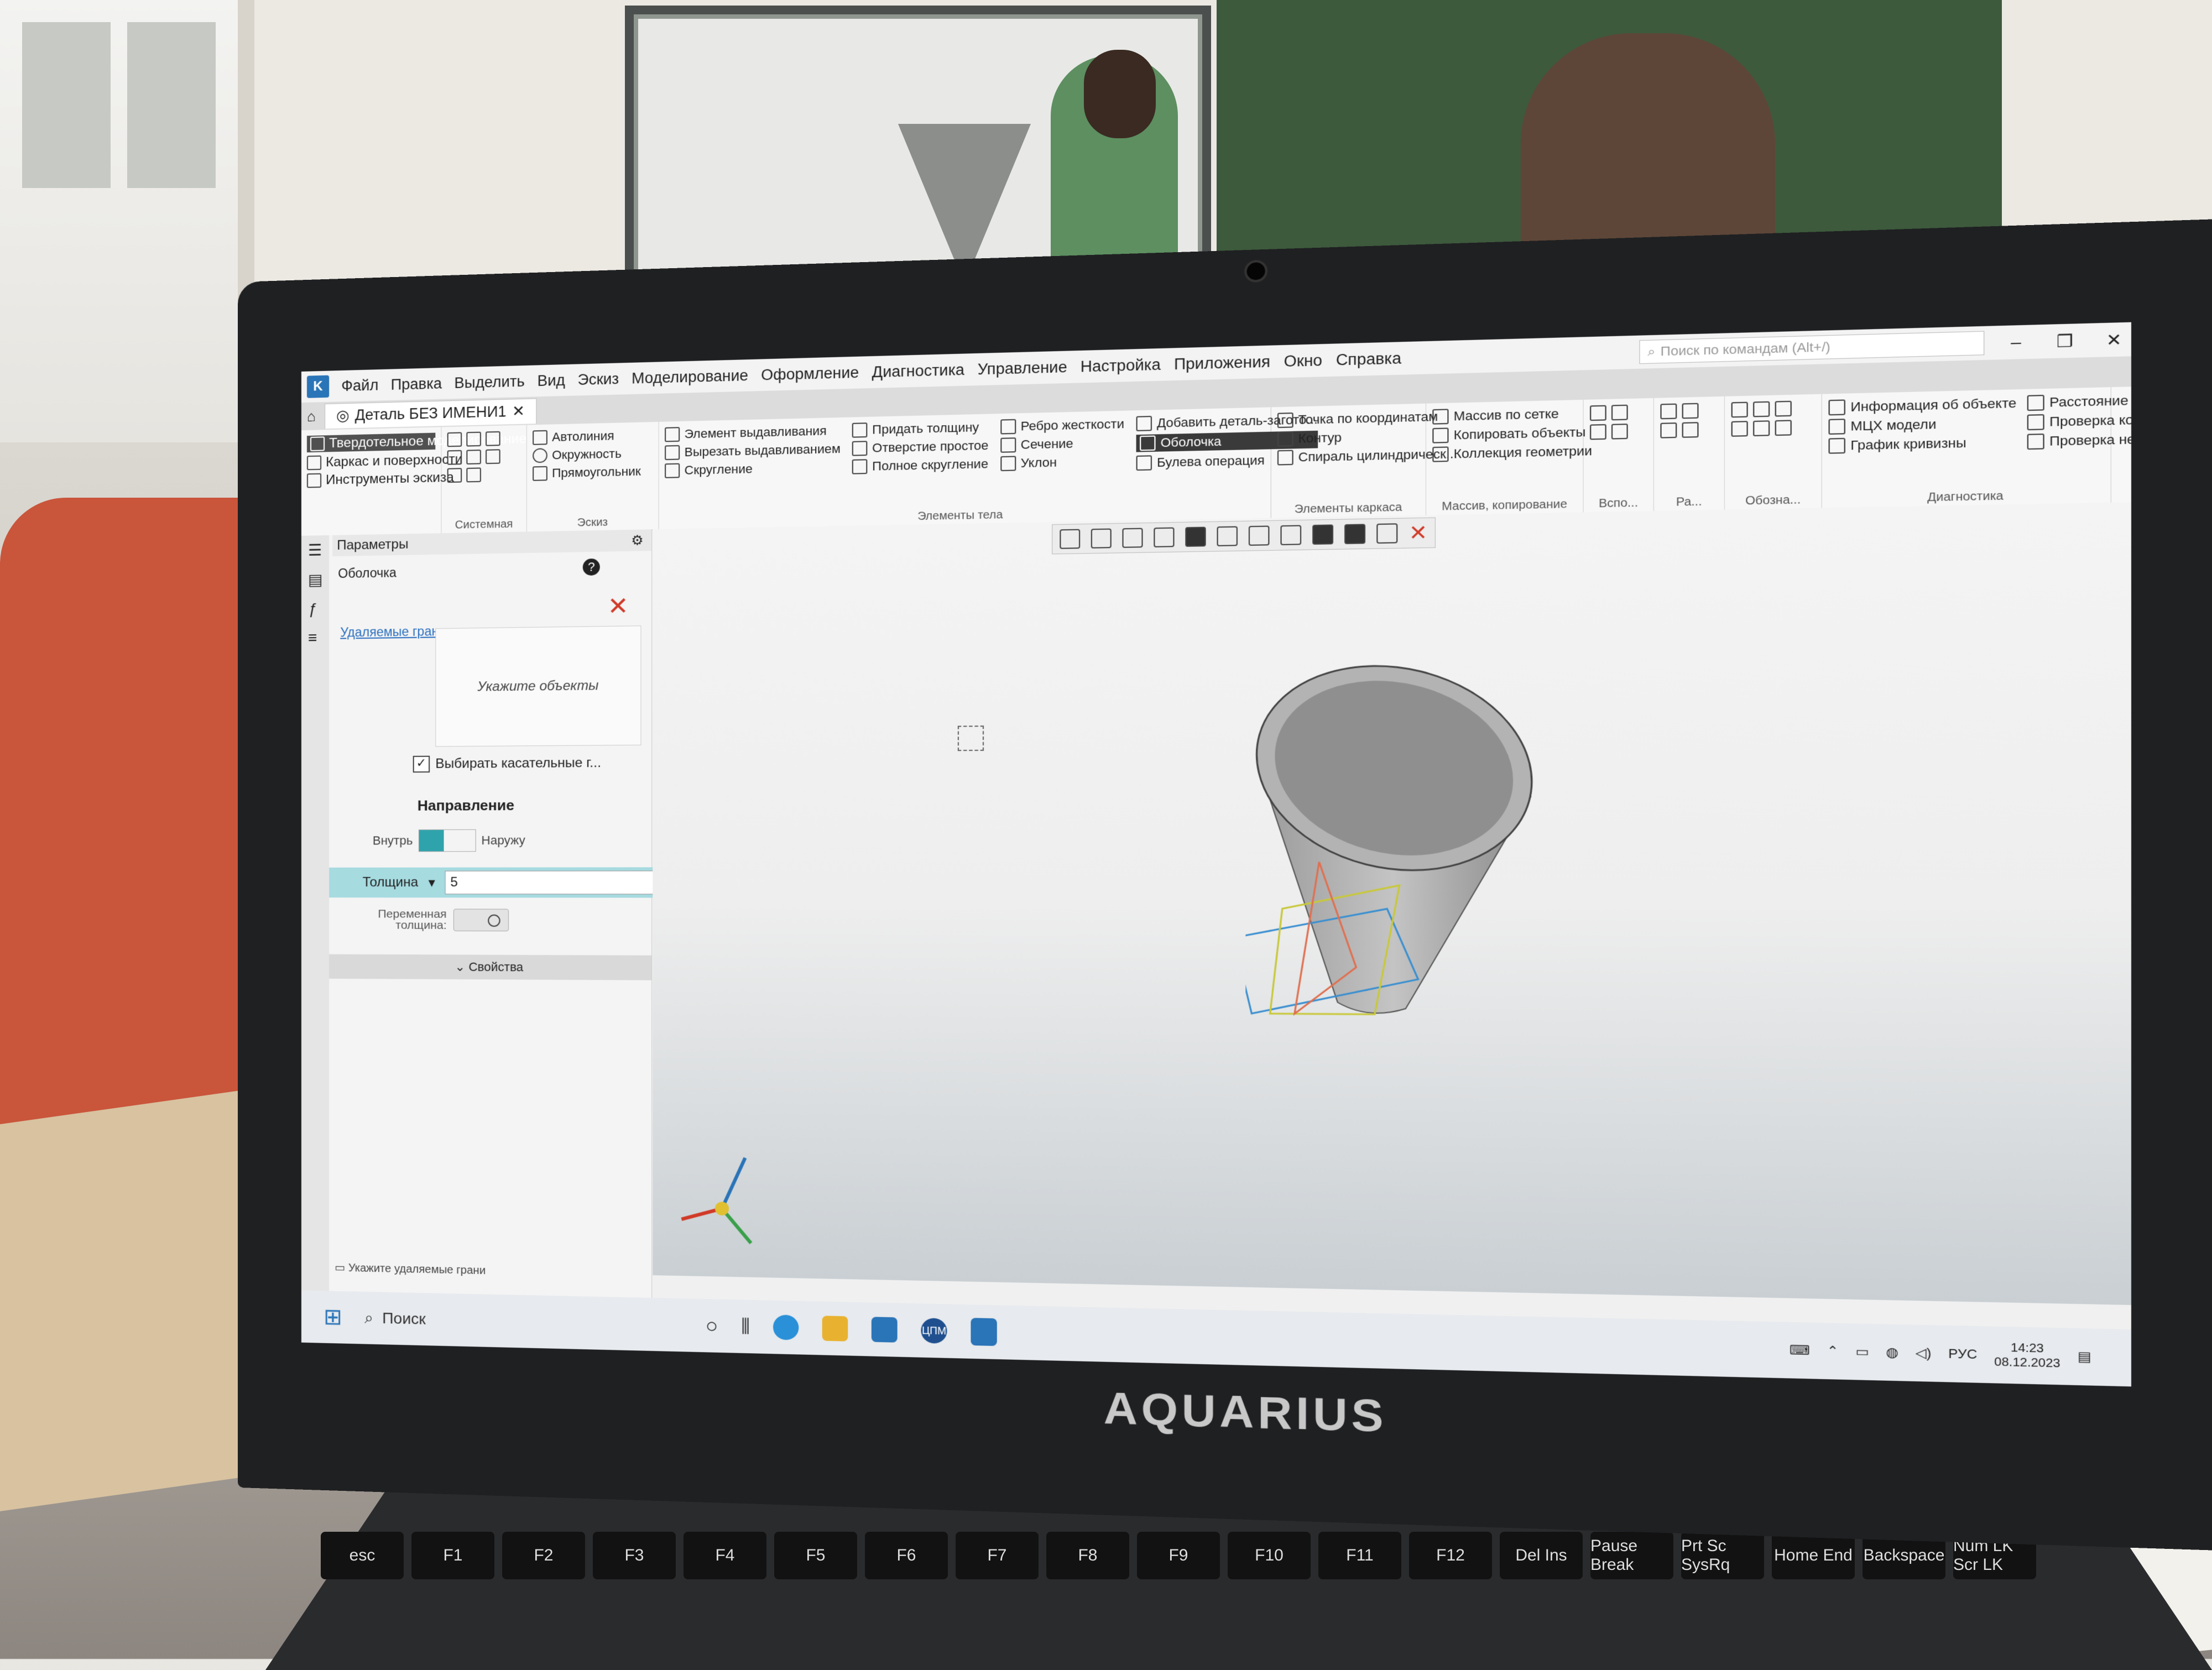 This screenshot has width=2212, height=1670. I want to click on menu-sketch: Эскиз, so click(598, 380).